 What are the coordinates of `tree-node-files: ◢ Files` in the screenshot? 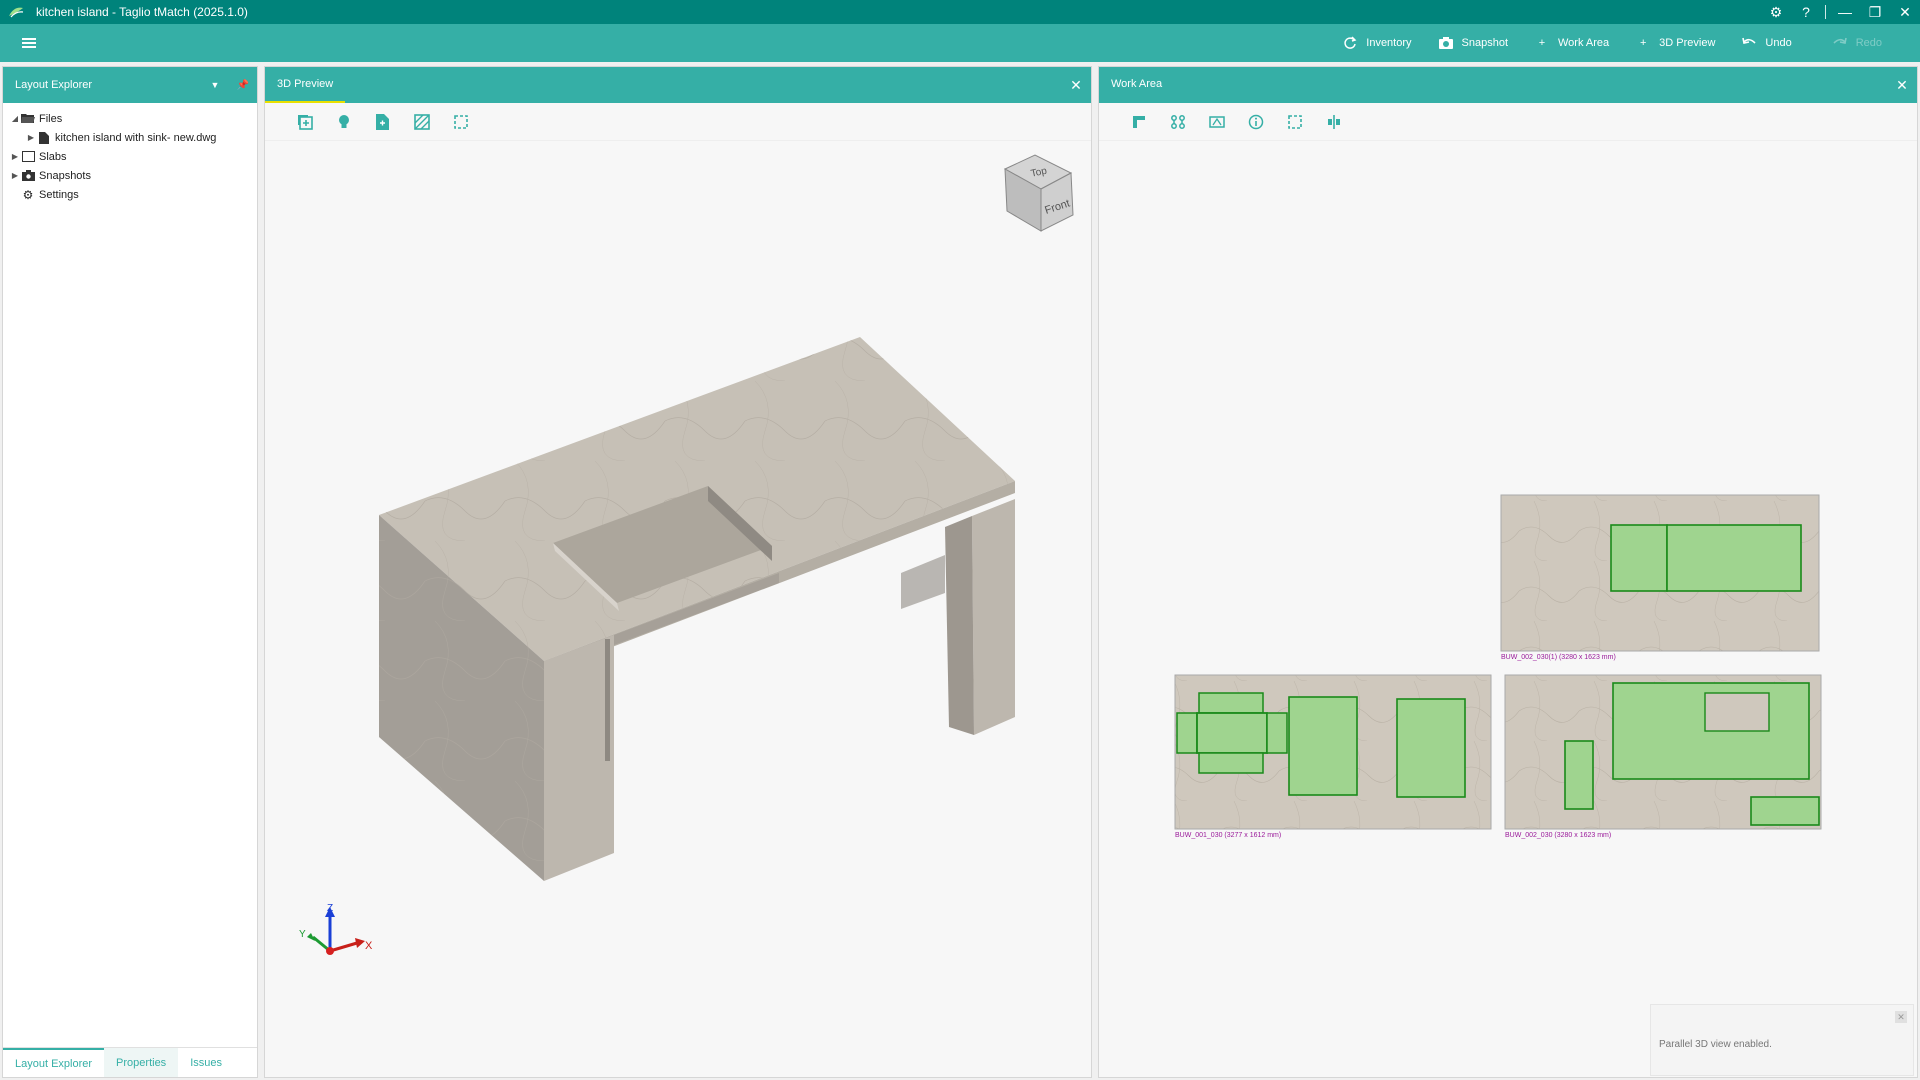 It's located at (130, 118).